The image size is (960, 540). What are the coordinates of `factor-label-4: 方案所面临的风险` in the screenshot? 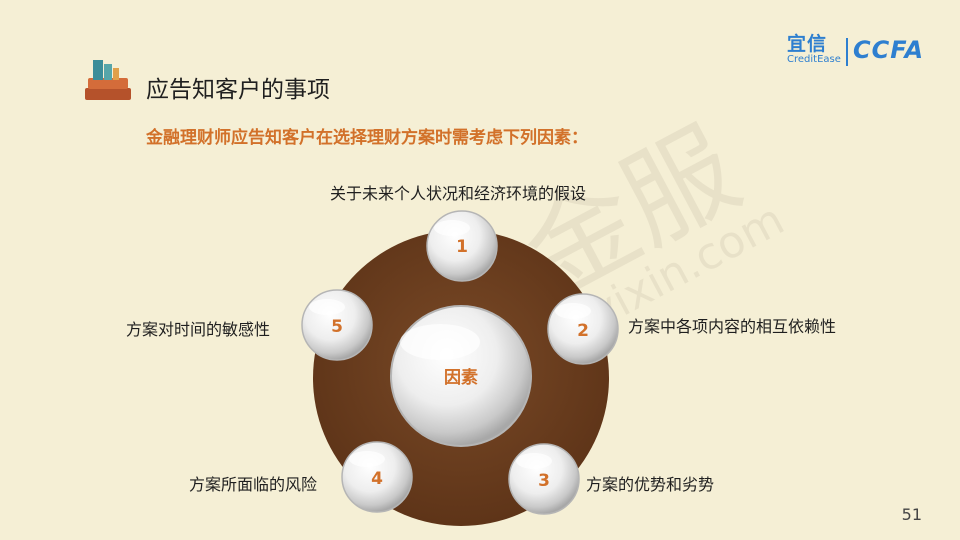 It's located at (253, 484).